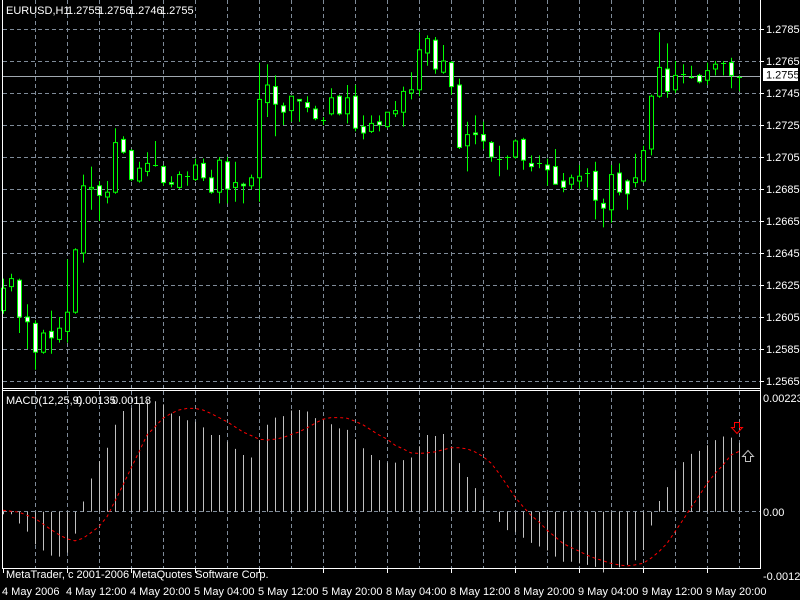  Describe the element at coordinates (783, 286) in the screenshot. I see `price-tick-label: 1.2625` at that location.